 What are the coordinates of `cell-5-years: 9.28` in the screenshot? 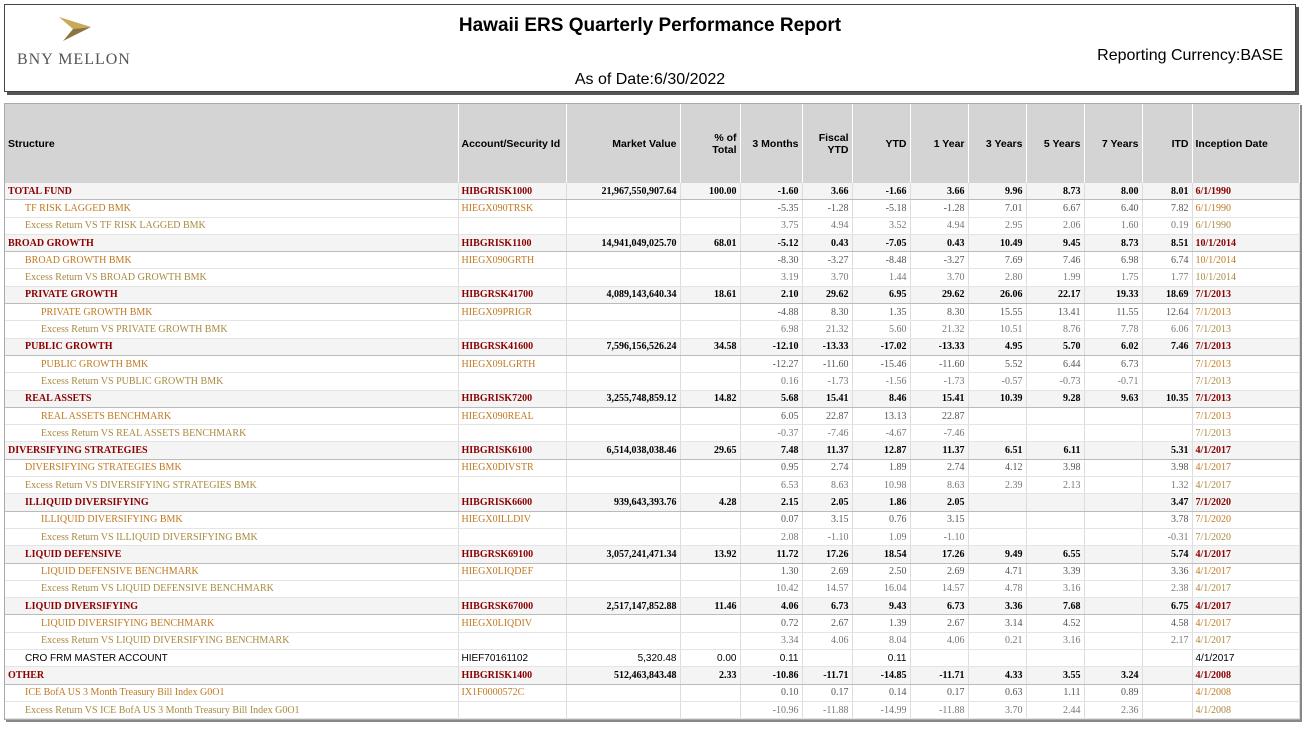 It's located at (1055, 399).